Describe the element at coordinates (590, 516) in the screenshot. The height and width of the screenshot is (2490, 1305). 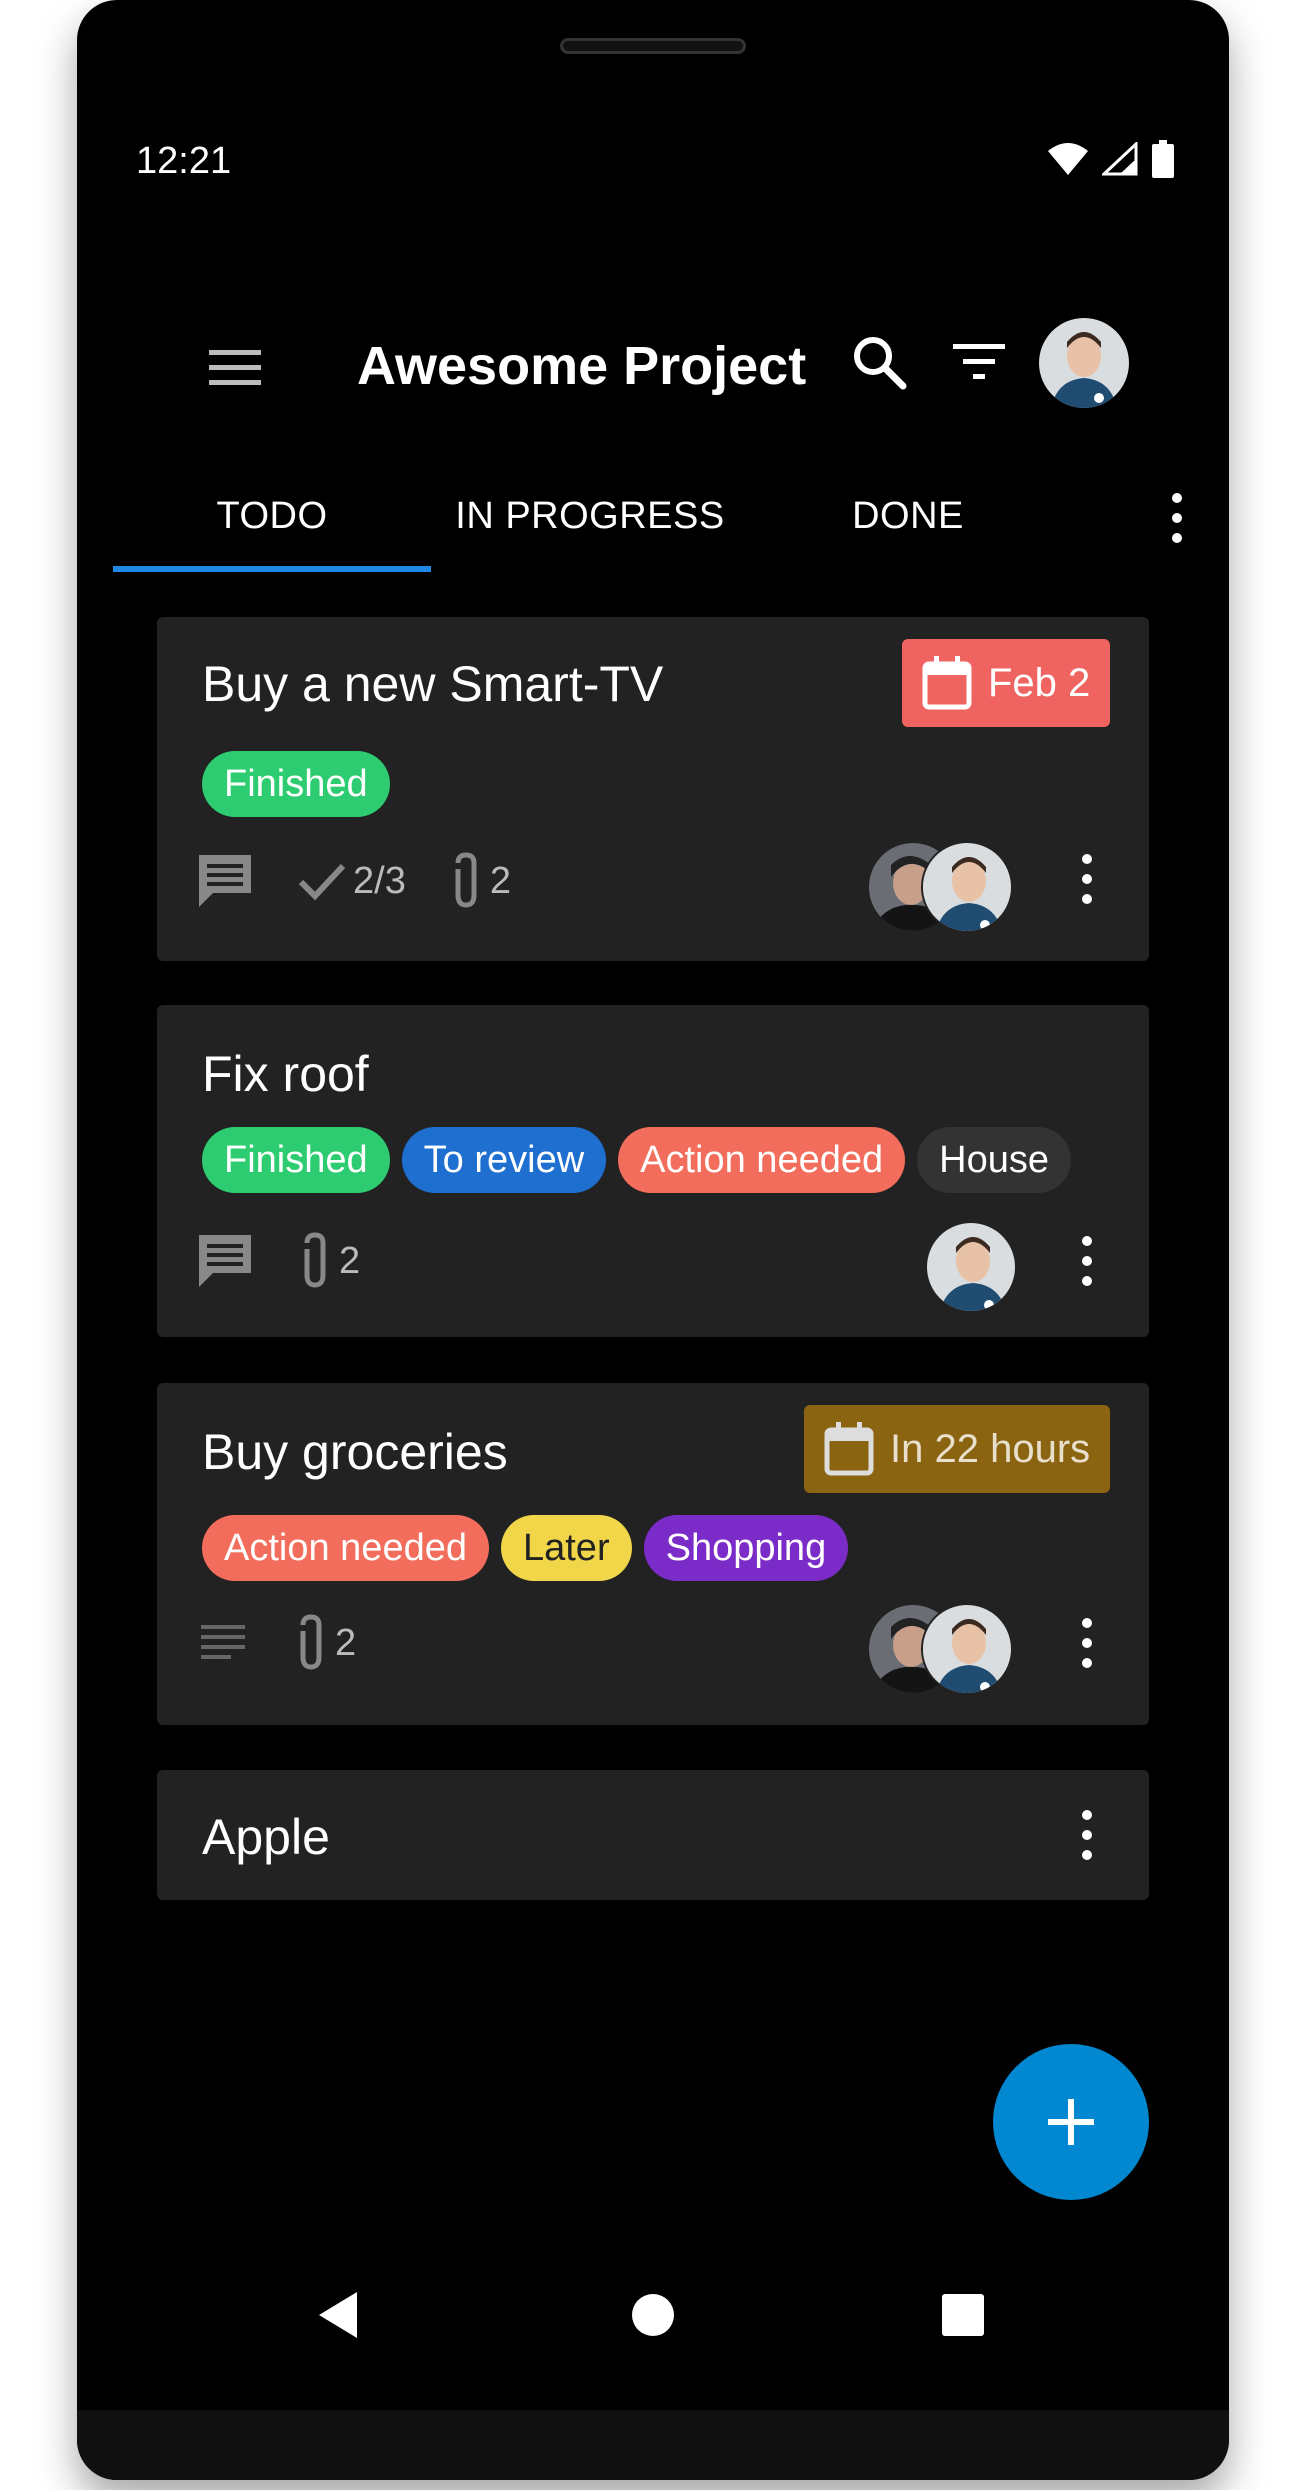
I see `tab-in-progress: IN PROGRESS` at that location.